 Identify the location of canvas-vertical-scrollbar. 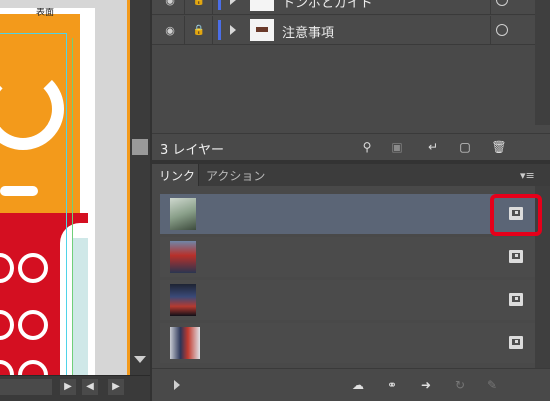
(140, 187).